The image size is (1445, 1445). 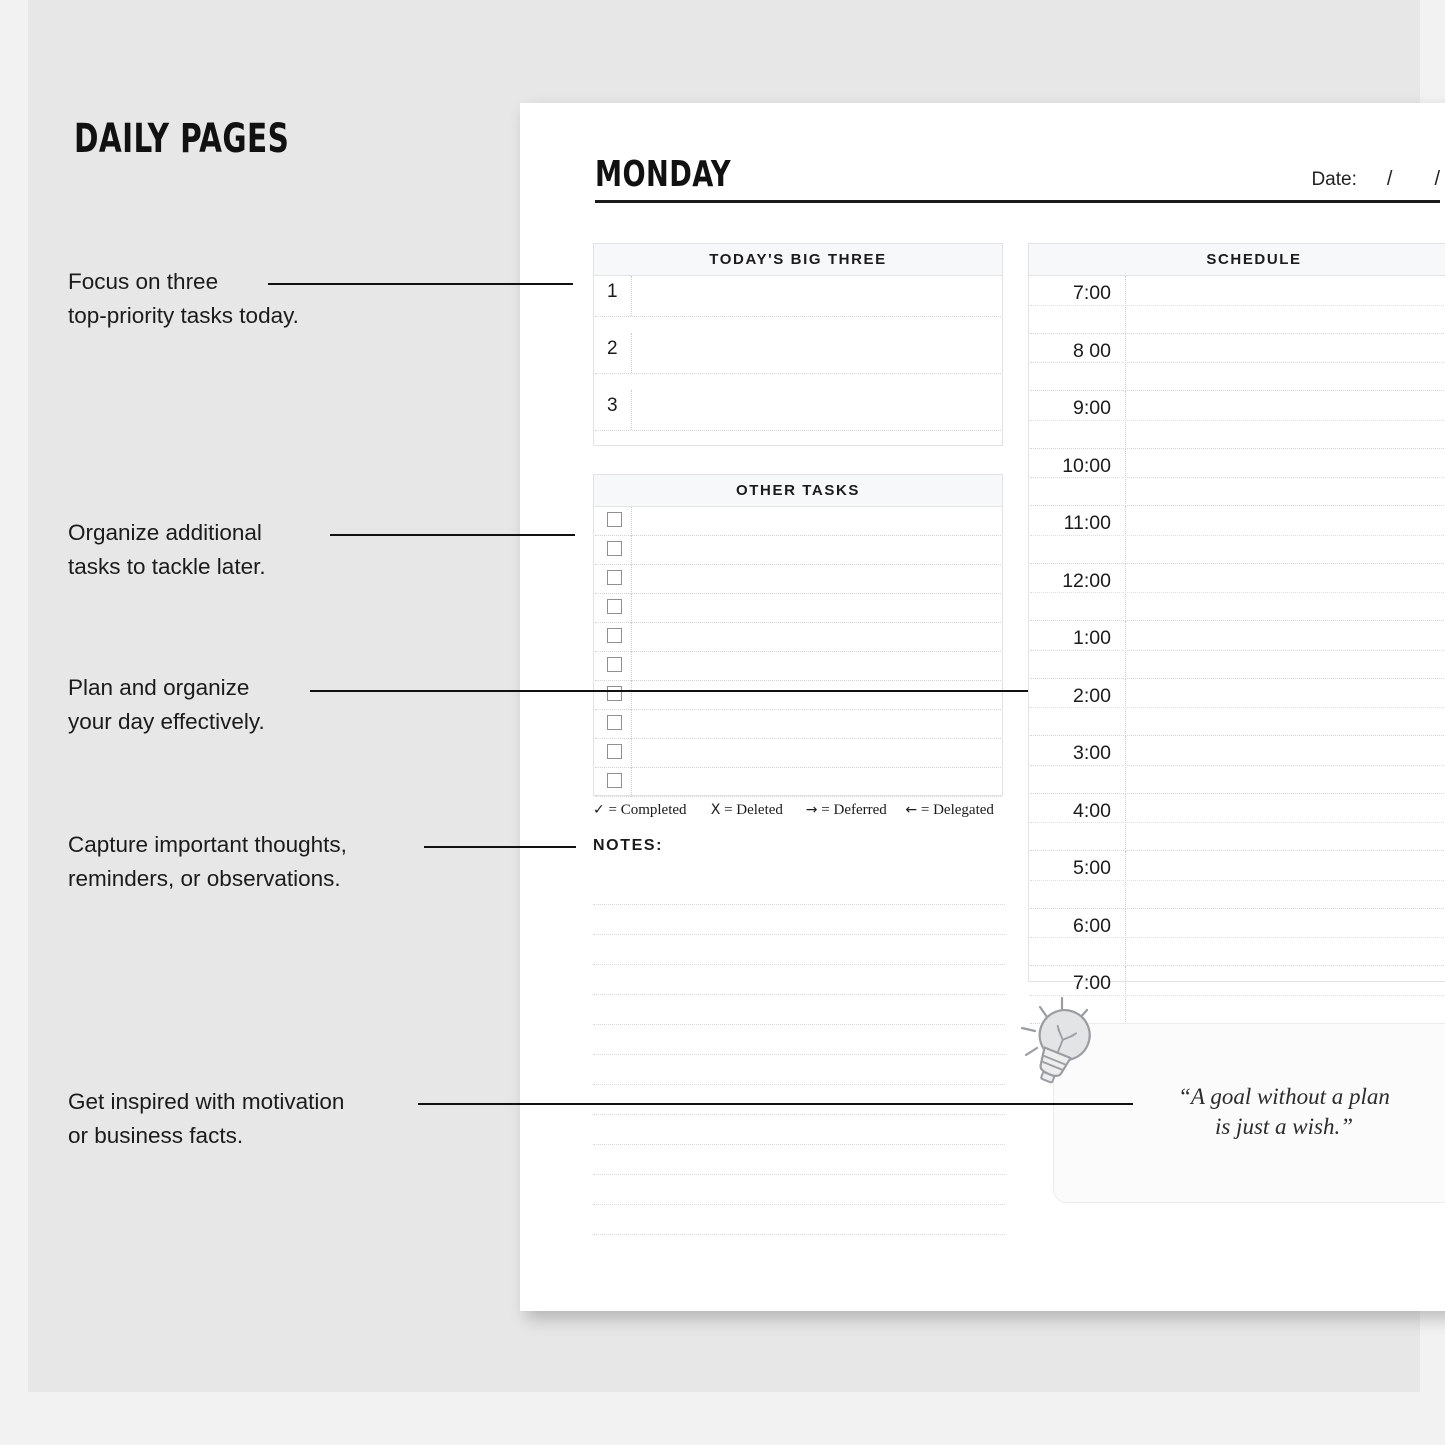 I want to click on legend-item: ← = Delegated, so click(x=955, y=810).